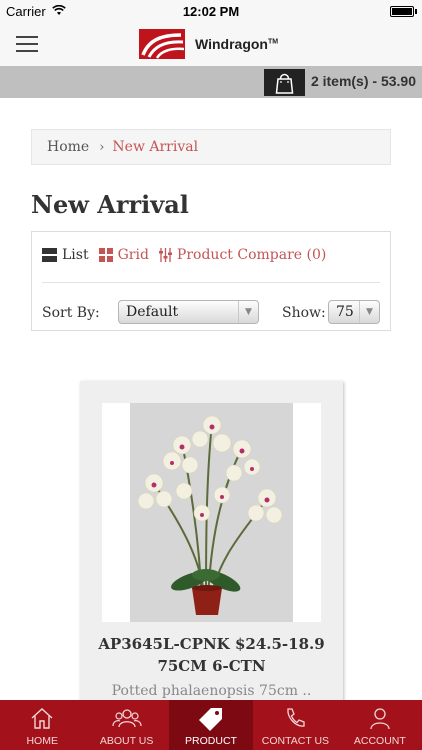  What do you see at coordinates (110, 204) in the screenshot?
I see `page-title: New Arrival` at bounding box center [110, 204].